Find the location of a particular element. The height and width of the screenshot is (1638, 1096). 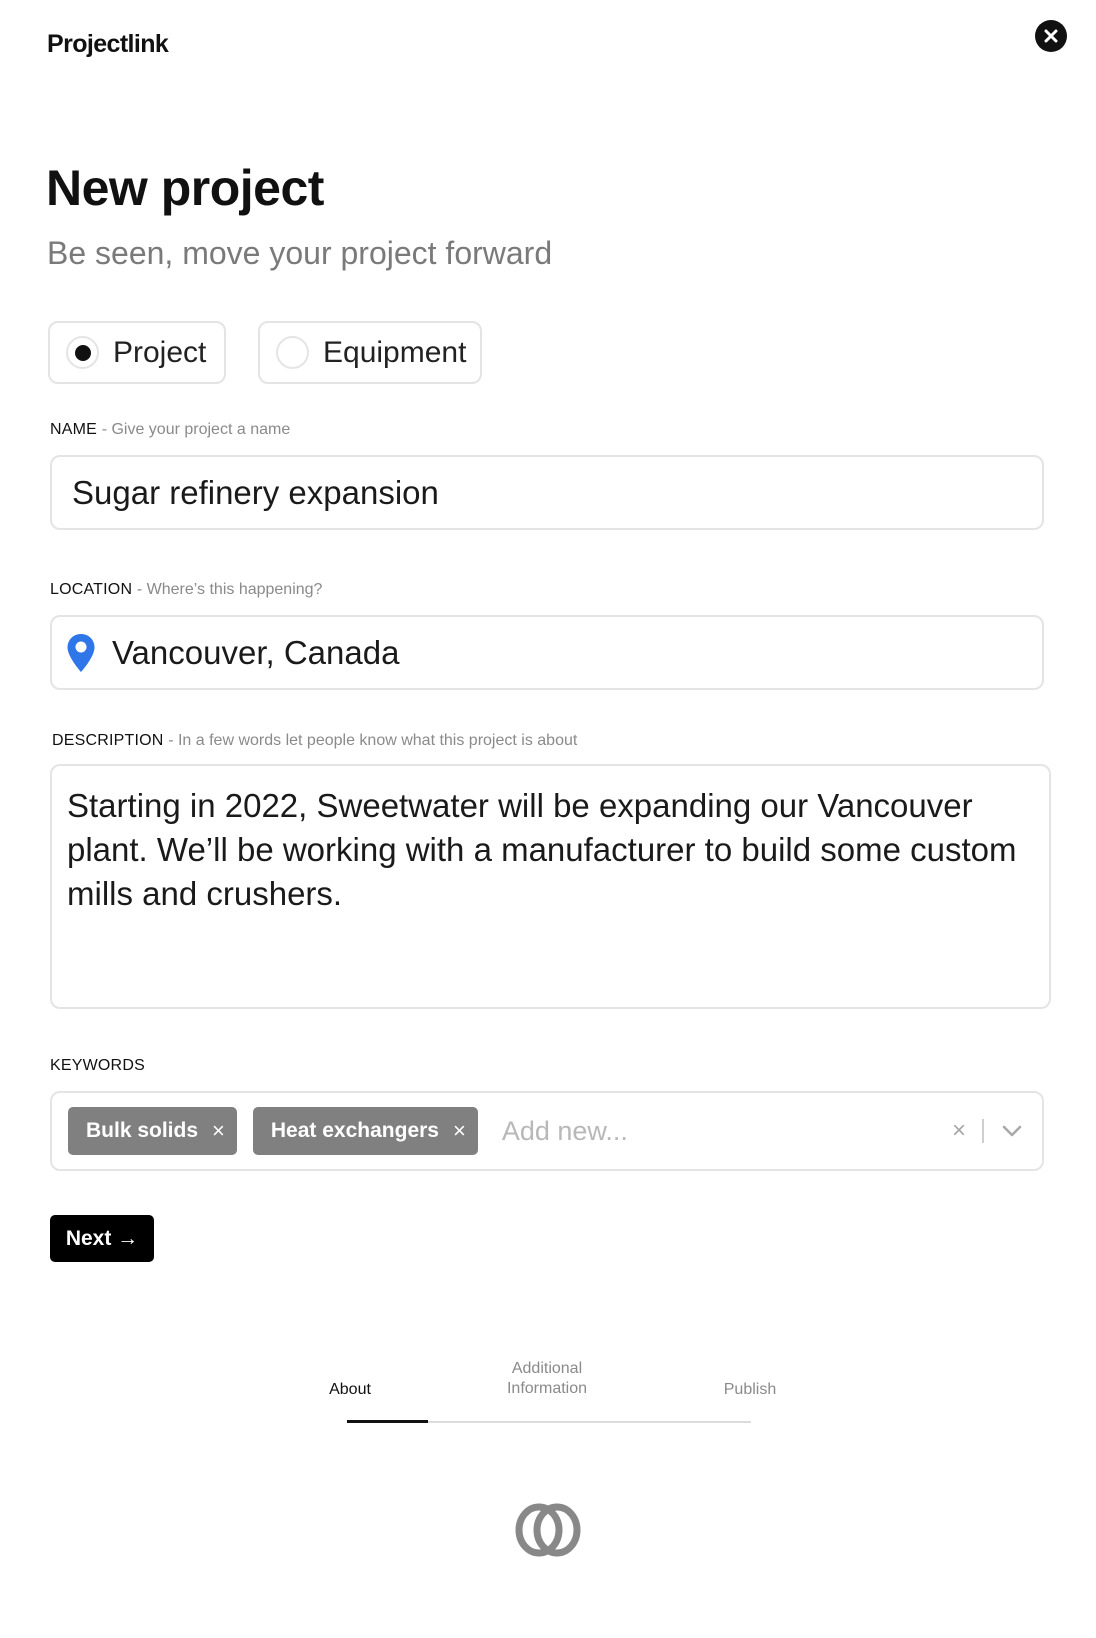

close-button is located at coordinates (1051, 36).